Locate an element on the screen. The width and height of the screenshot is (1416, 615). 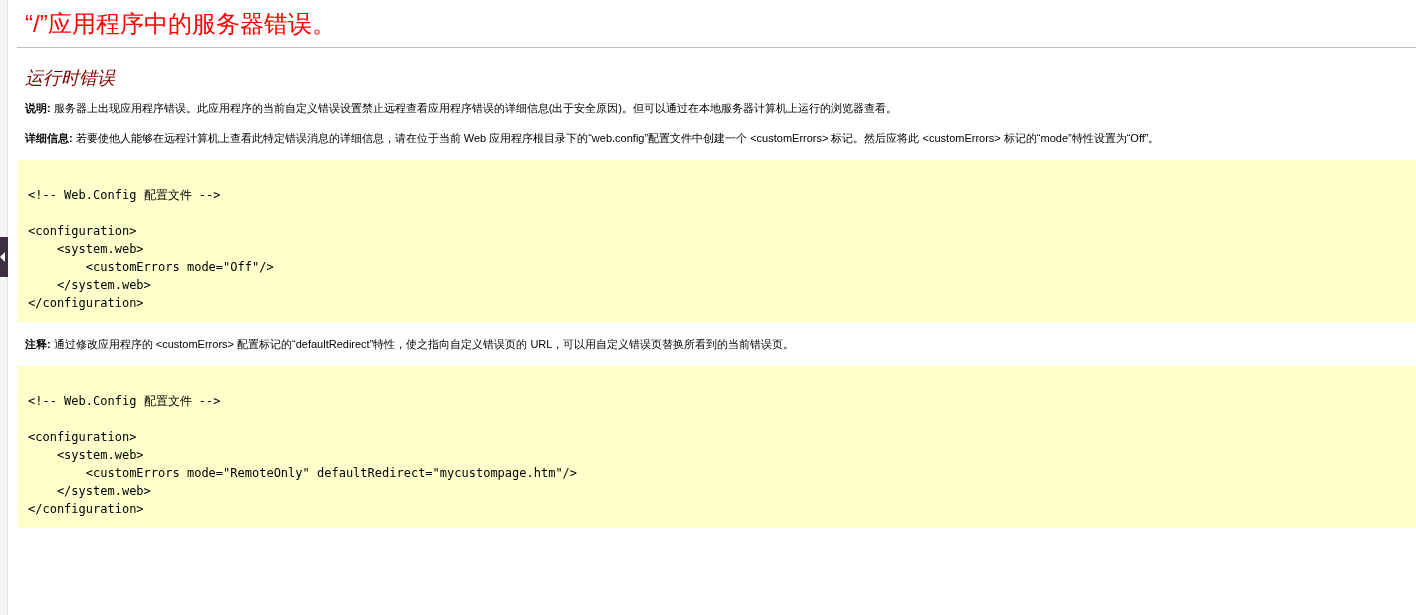
info-paragraph: 详细信息: 若要使他人能够在远程计算机上查看此特定错误消息的详细信息，请在位于当前 Web 应用程序根目录下的“web.config”配置文件中创建一个 <customErrors> 标记。然后应将此 <customErrors> 标记的“mode”特性设置为“Off”。 is located at coordinates (592, 138).